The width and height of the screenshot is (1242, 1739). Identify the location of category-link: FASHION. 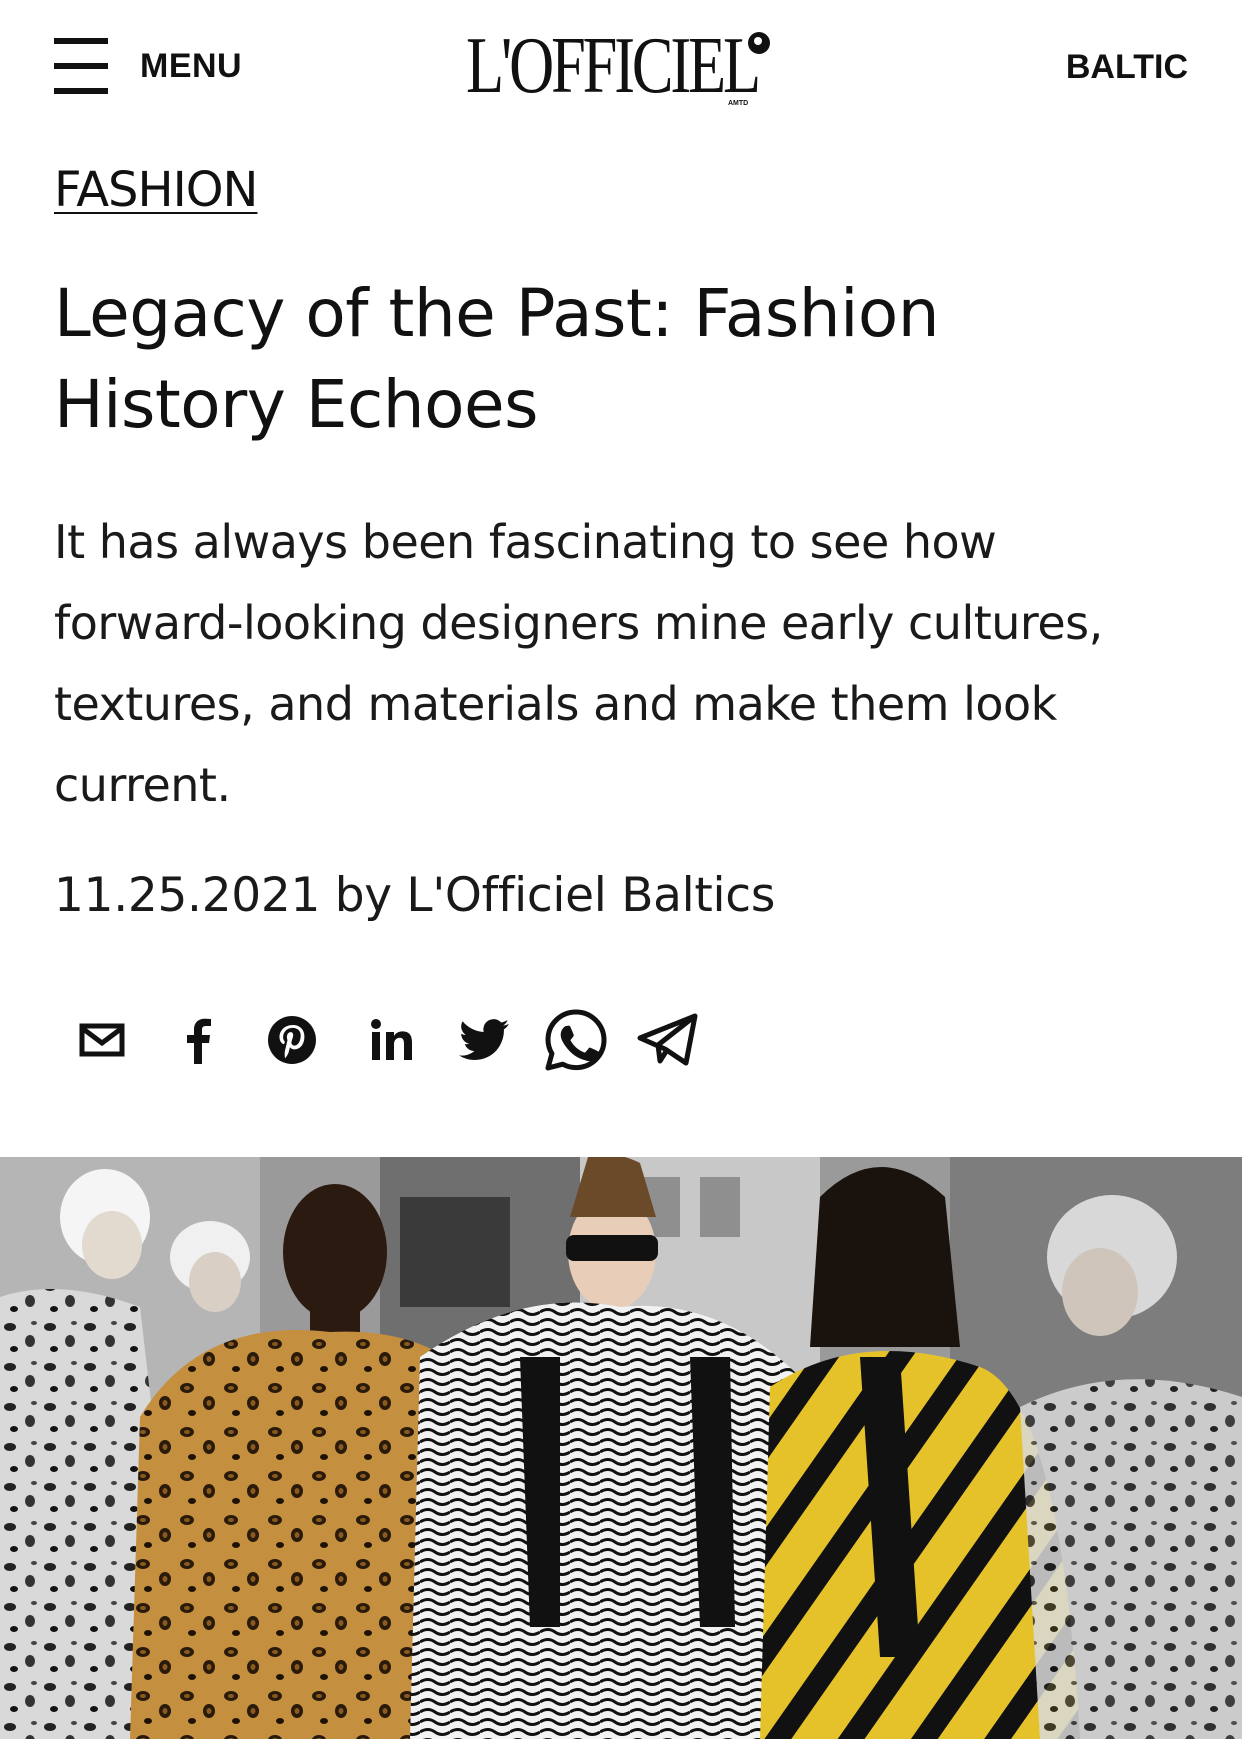
(156, 190).